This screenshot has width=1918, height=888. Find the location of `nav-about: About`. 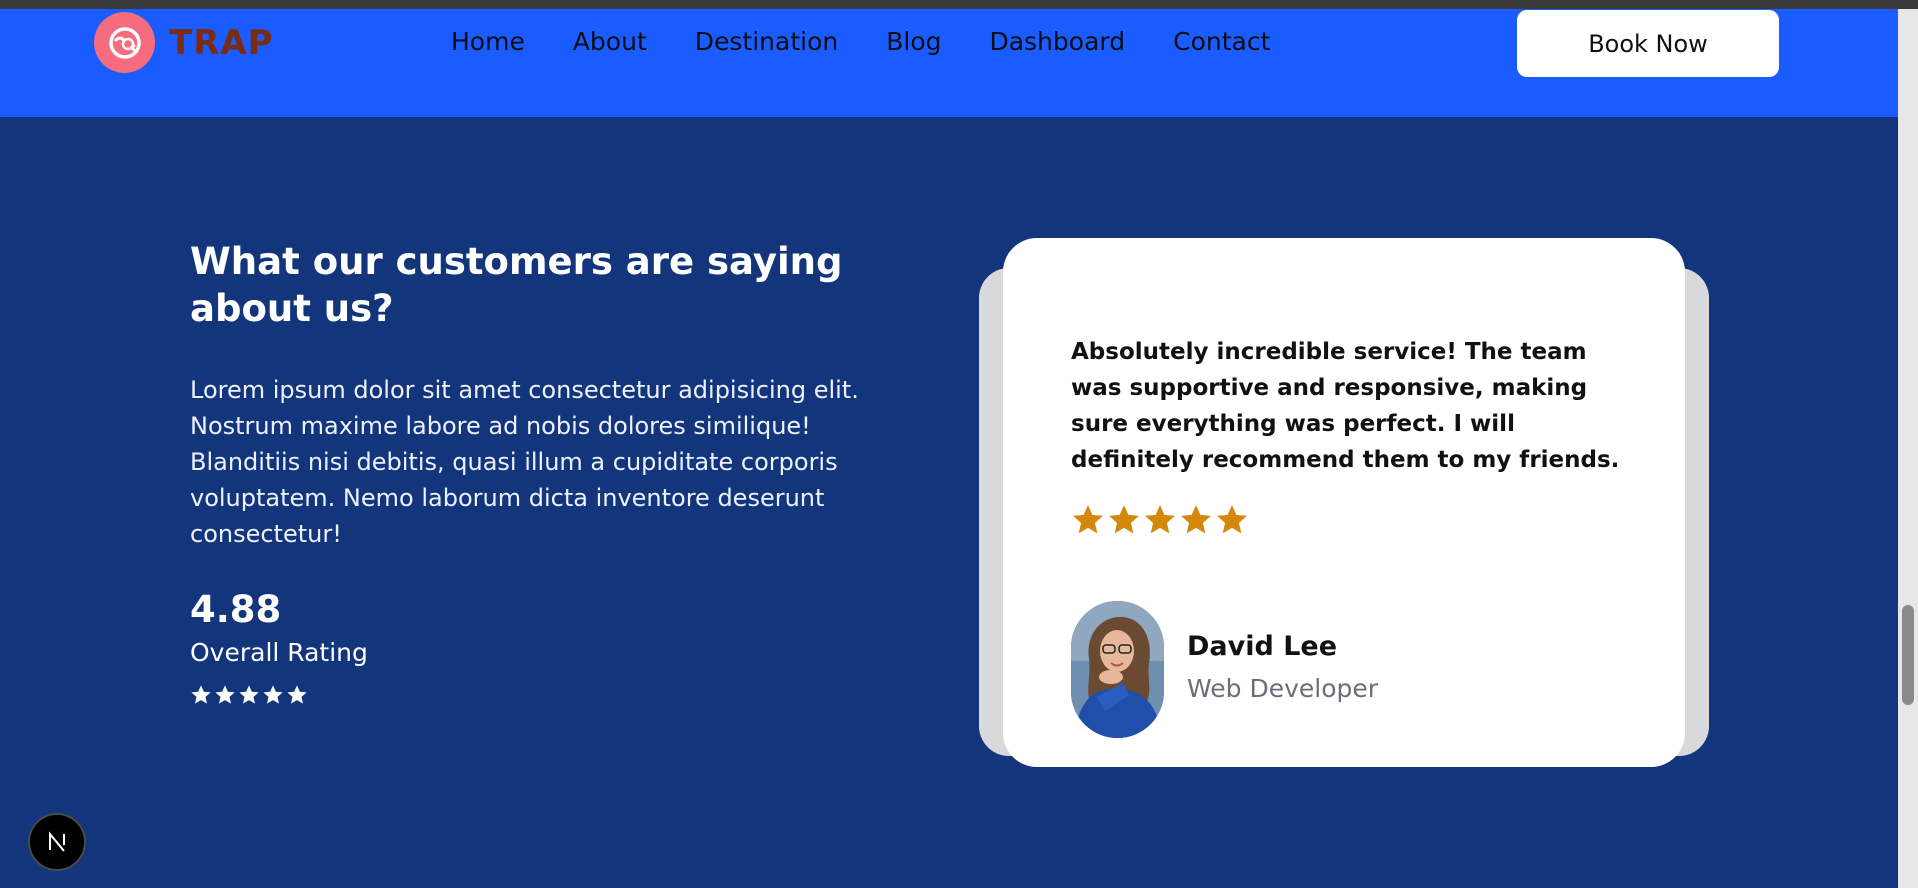

nav-about: About is located at coordinates (610, 41).